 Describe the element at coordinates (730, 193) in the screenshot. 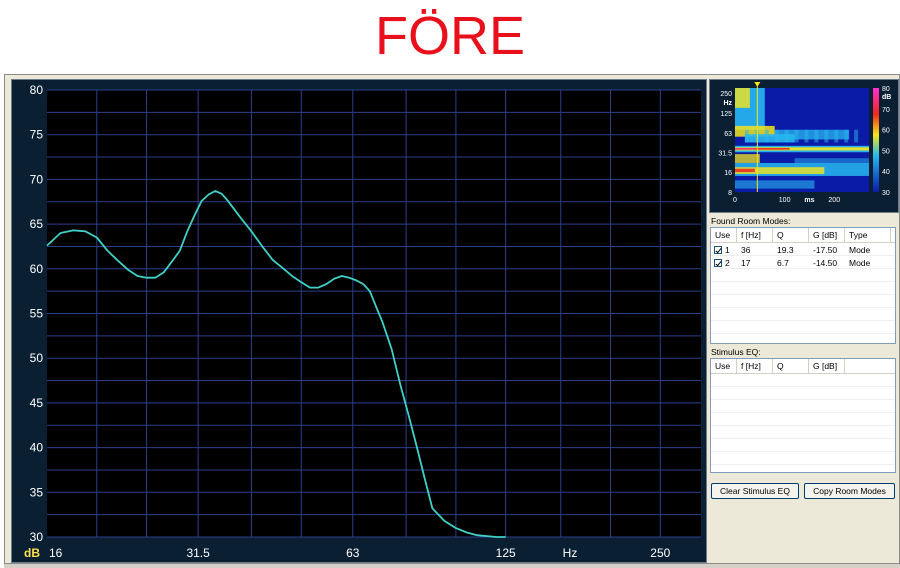

I see `spectrogram-y-tick: 8` at that location.